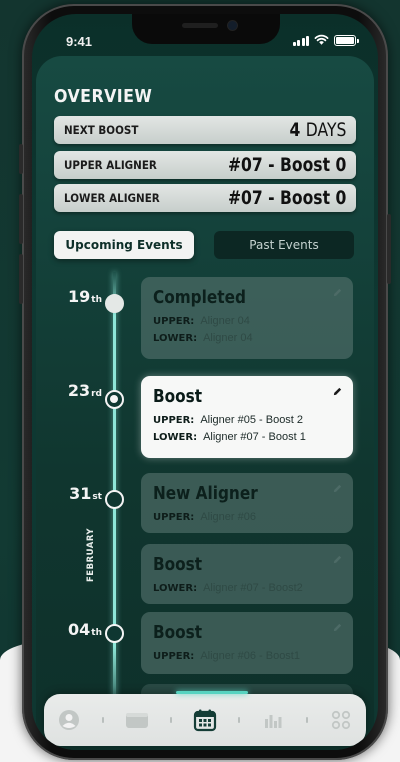  What do you see at coordinates (110, 165) in the screenshot?
I see `upper-aligner-label: UPPER ALIGNER` at bounding box center [110, 165].